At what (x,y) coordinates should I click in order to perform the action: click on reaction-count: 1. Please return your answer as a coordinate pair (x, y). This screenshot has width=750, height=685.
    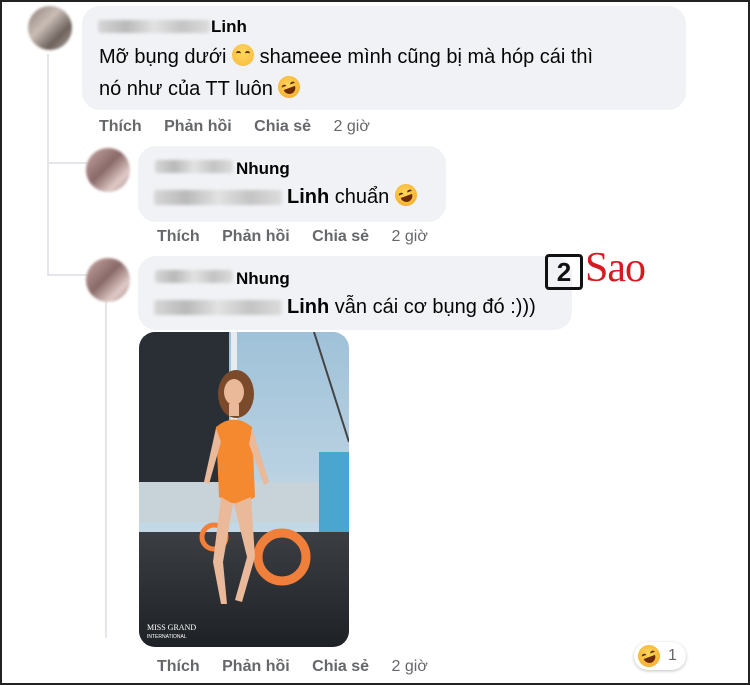
    Looking at the image, I should click on (672, 655).